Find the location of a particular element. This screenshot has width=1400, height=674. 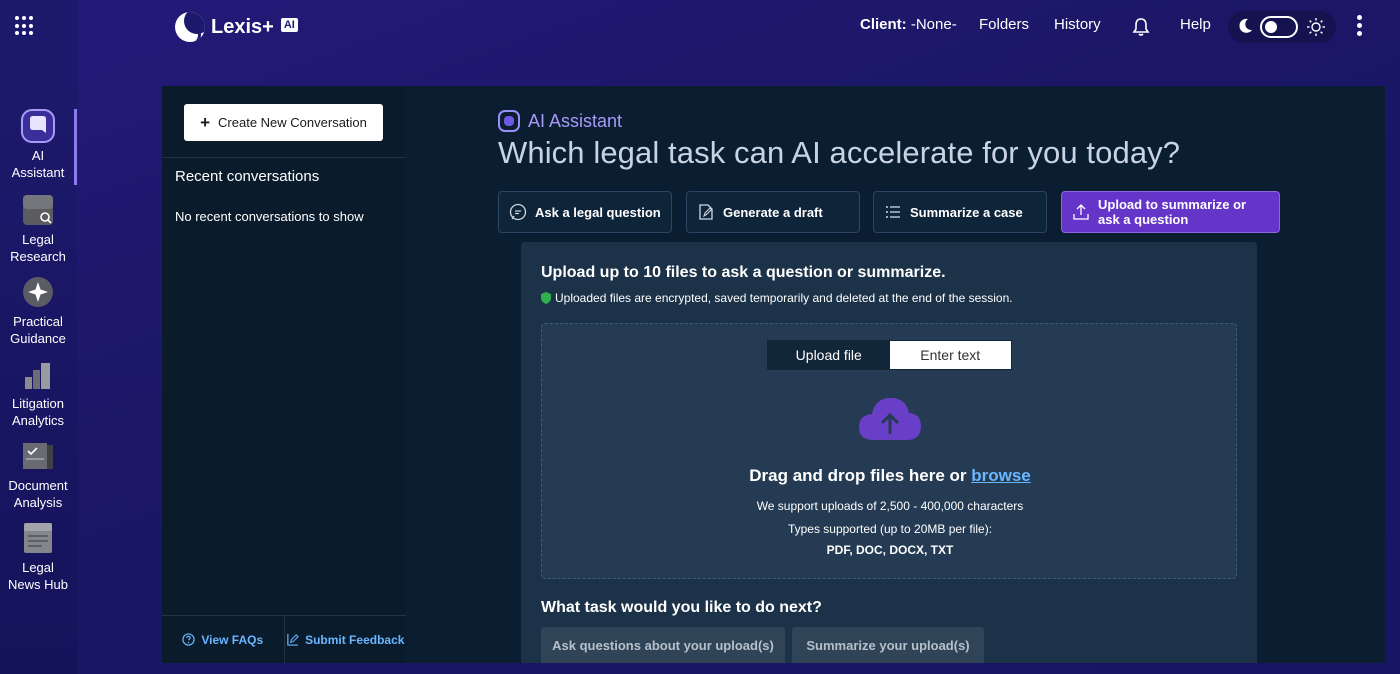

client-value: -None- is located at coordinates (933, 24).